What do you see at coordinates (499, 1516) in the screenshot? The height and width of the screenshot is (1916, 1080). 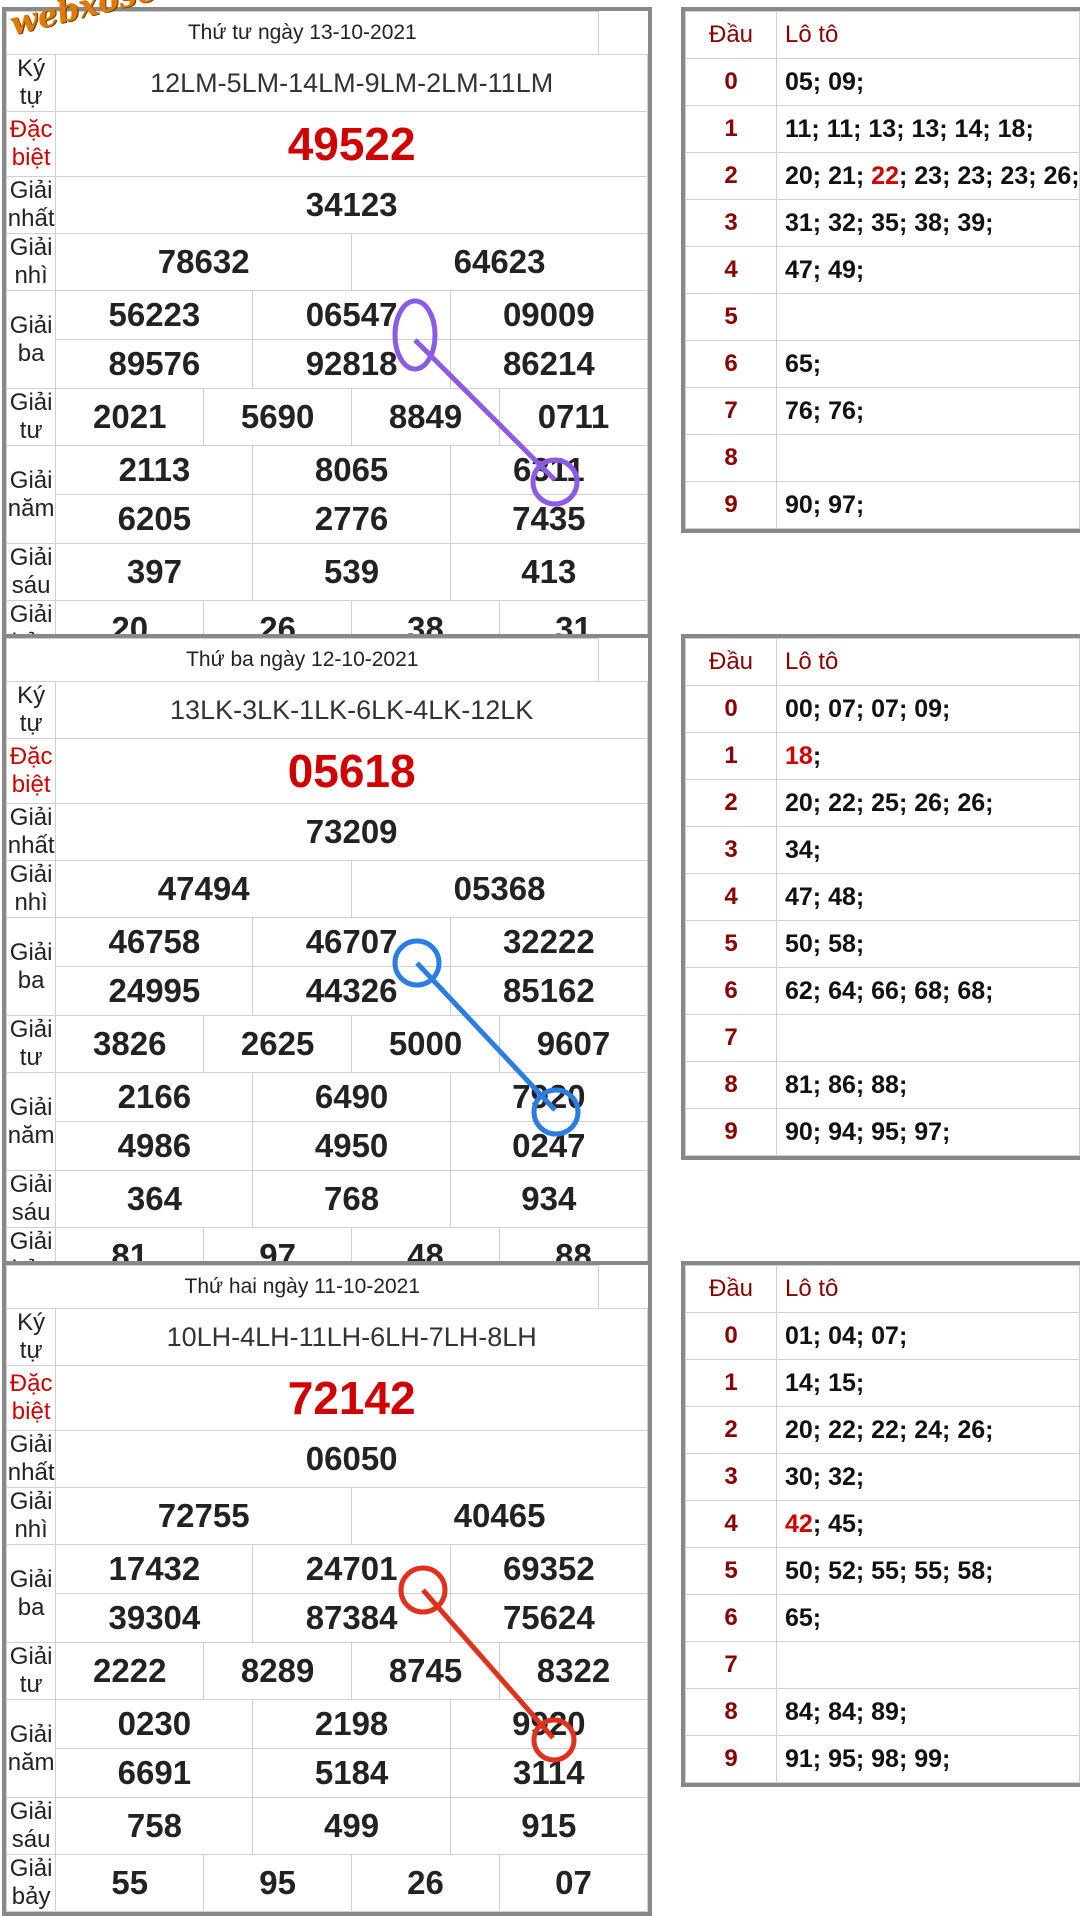 I see `second-prize: 40465` at bounding box center [499, 1516].